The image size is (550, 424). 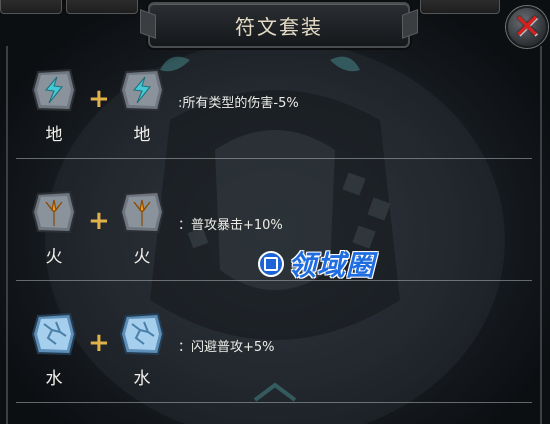 What do you see at coordinates (238, 103) in the screenshot?
I see `set-effect-text: :所有类型的伤害-5%` at bounding box center [238, 103].